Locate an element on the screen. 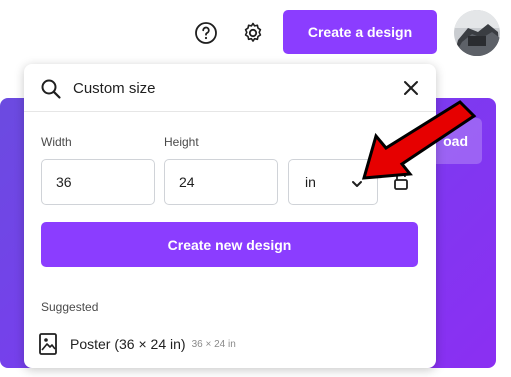  width-label: Width is located at coordinates (56, 142).